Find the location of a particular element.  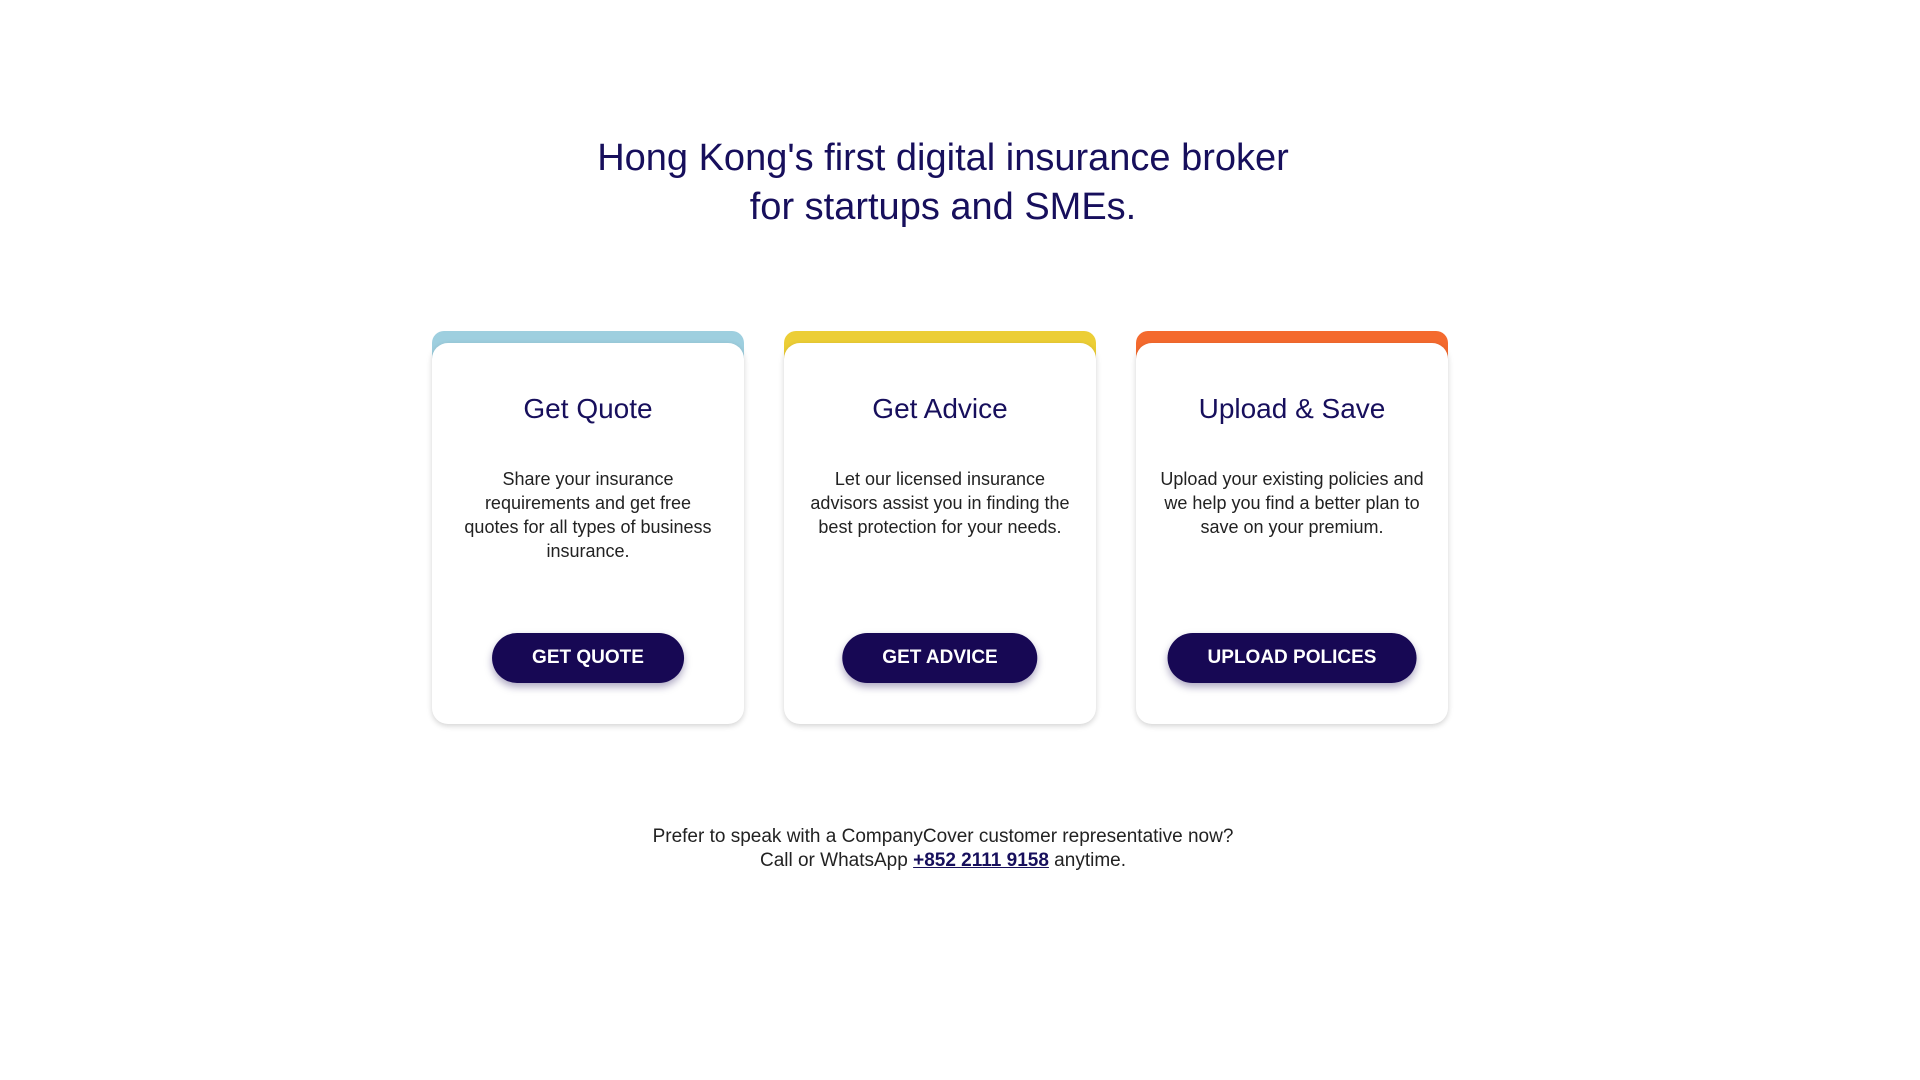

upload-policies-button: UPLOAD POLICES is located at coordinates (1292, 658).